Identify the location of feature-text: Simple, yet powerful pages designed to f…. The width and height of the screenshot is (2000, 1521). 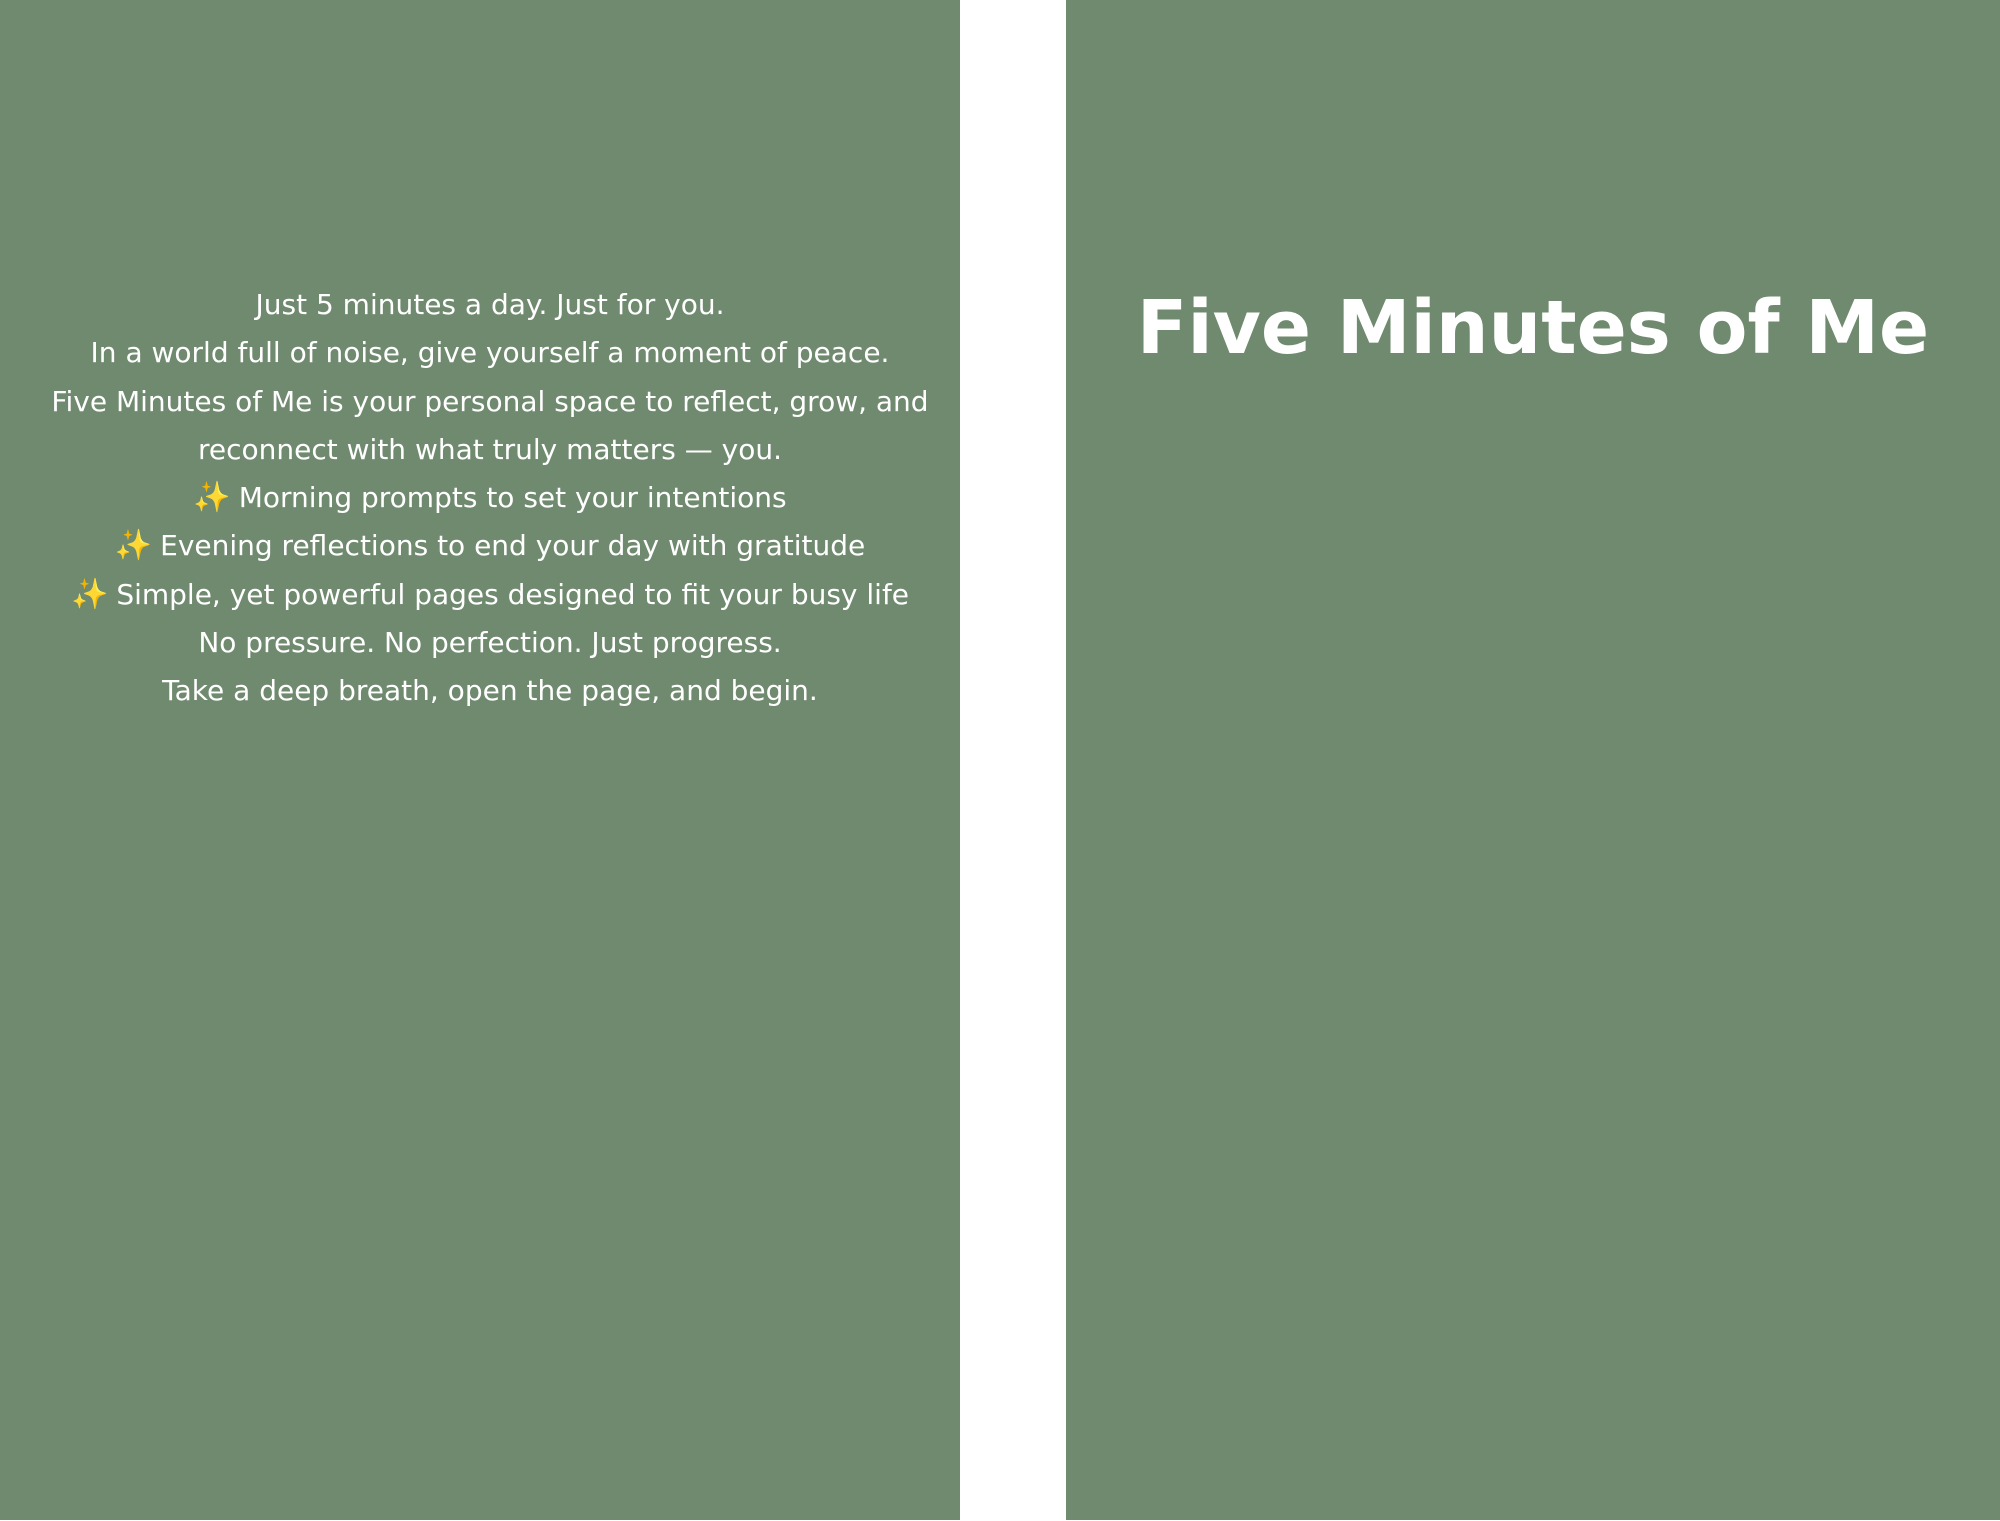
(513, 594).